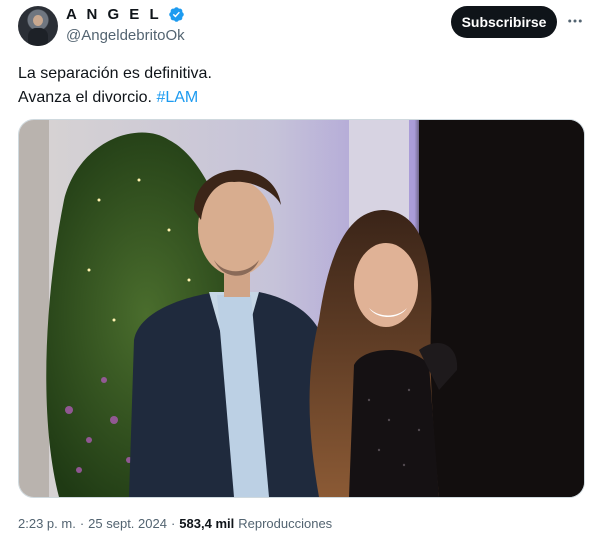 Image resolution: width=600 pixels, height=550 pixels. What do you see at coordinates (38, 37) in the screenshot?
I see `avatar-body` at bounding box center [38, 37].